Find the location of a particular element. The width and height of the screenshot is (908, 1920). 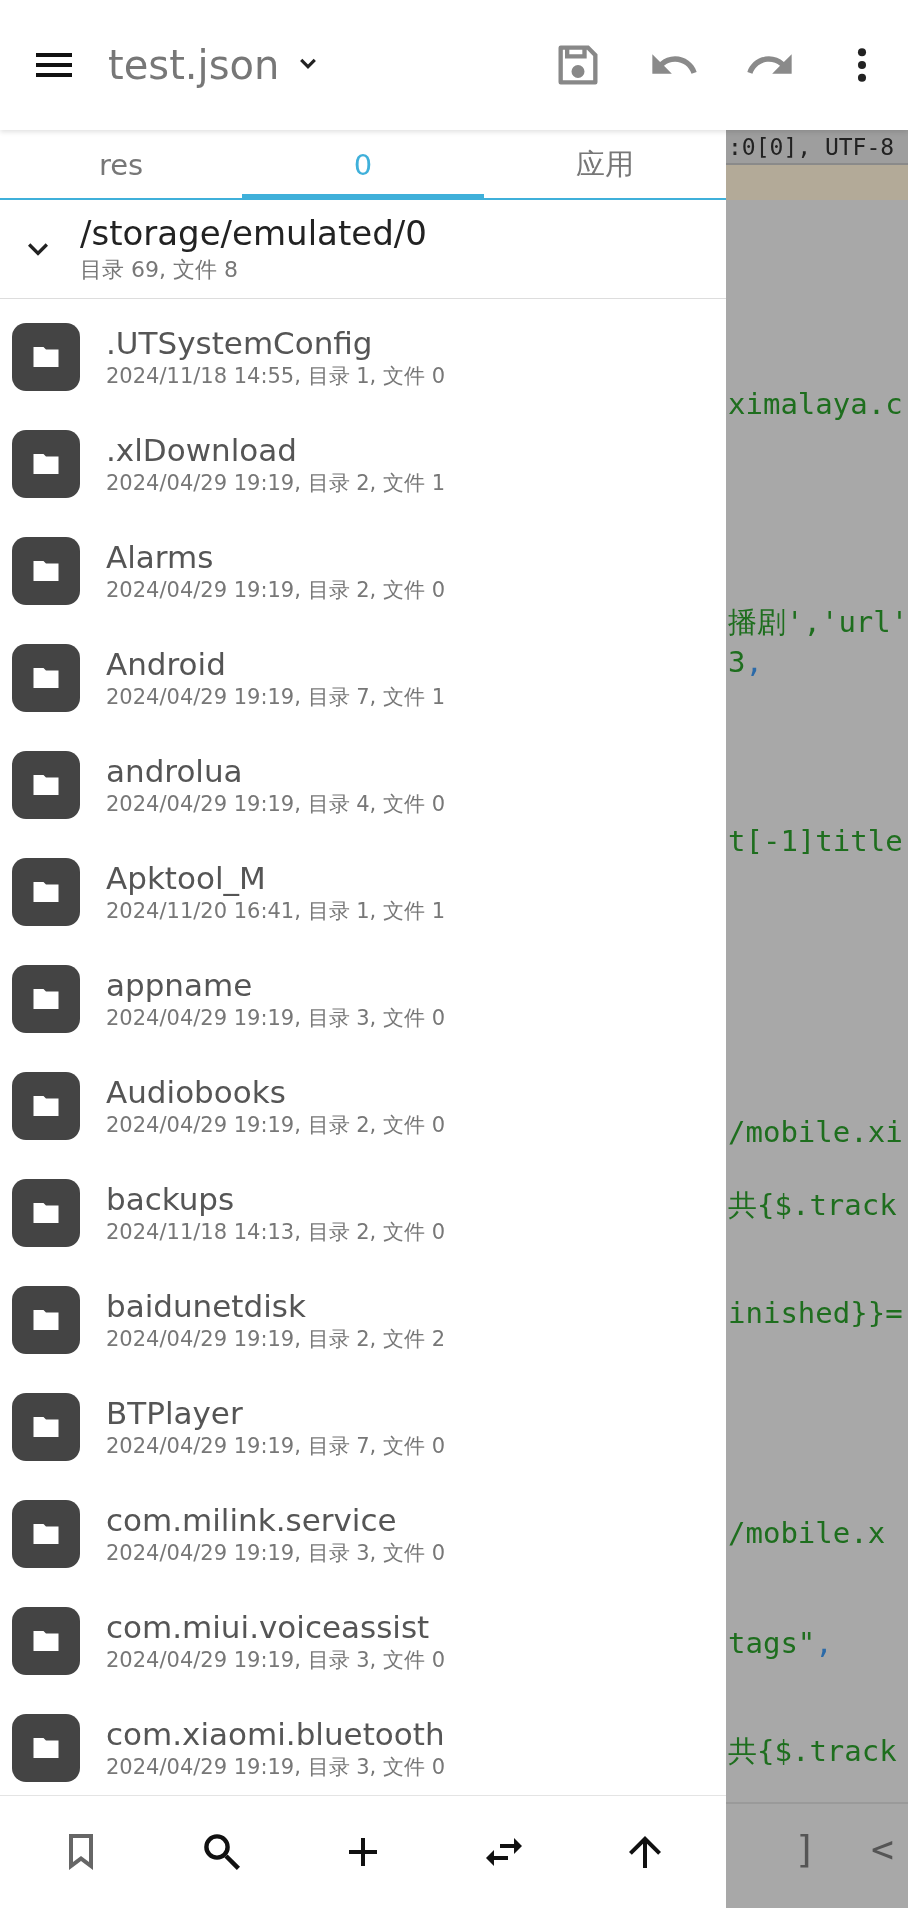

code-line: /mobile.x is located at coordinates (807, 1533).